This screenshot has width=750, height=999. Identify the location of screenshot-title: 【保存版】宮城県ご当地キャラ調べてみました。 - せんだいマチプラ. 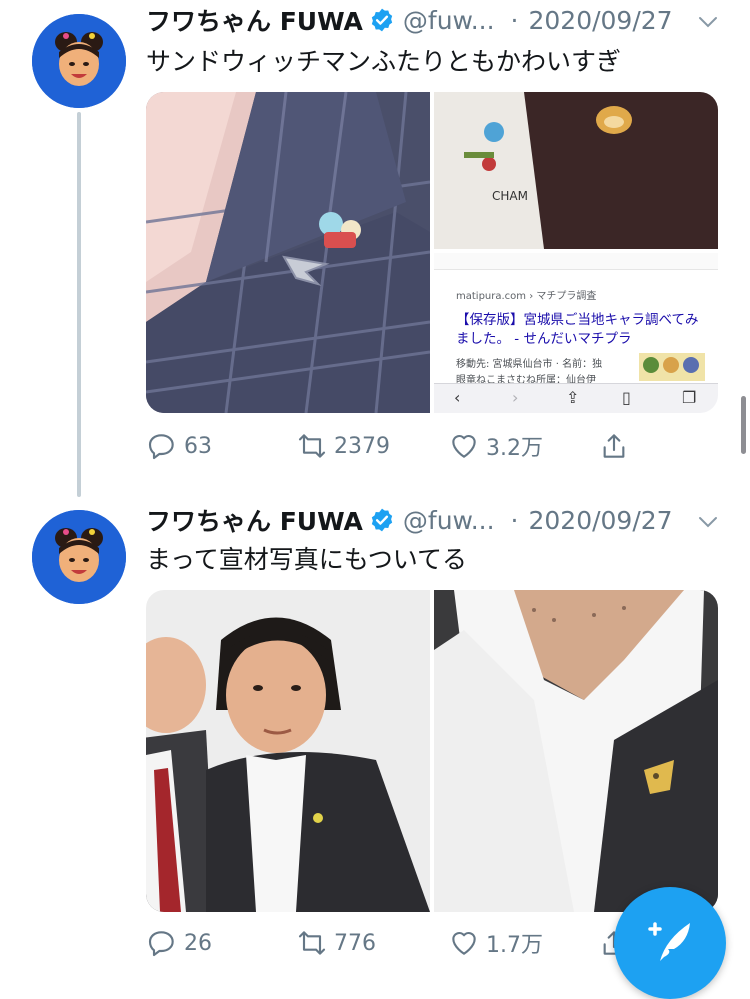
(577, 329).